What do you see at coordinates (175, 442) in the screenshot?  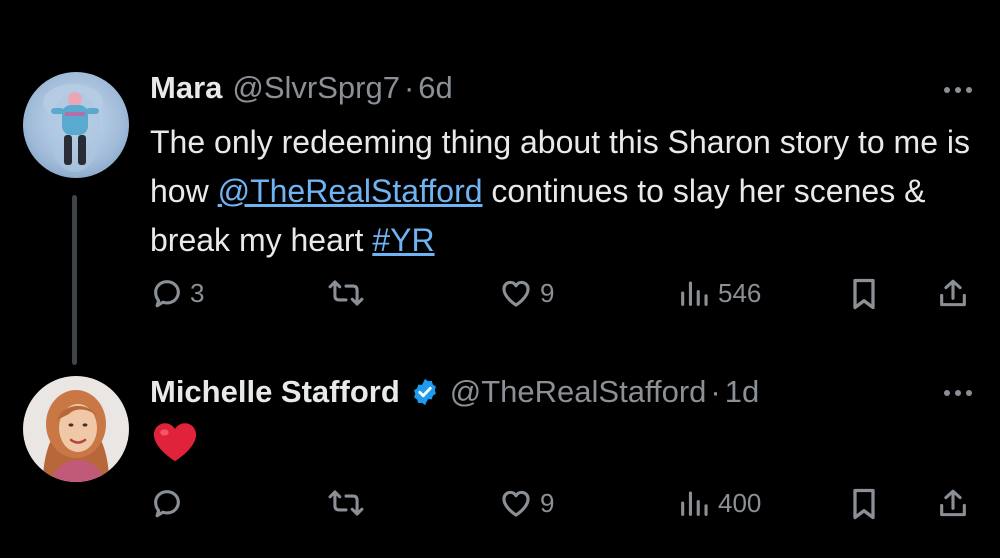 I see `red-heart-emoji` at bounding box center [175, 442].